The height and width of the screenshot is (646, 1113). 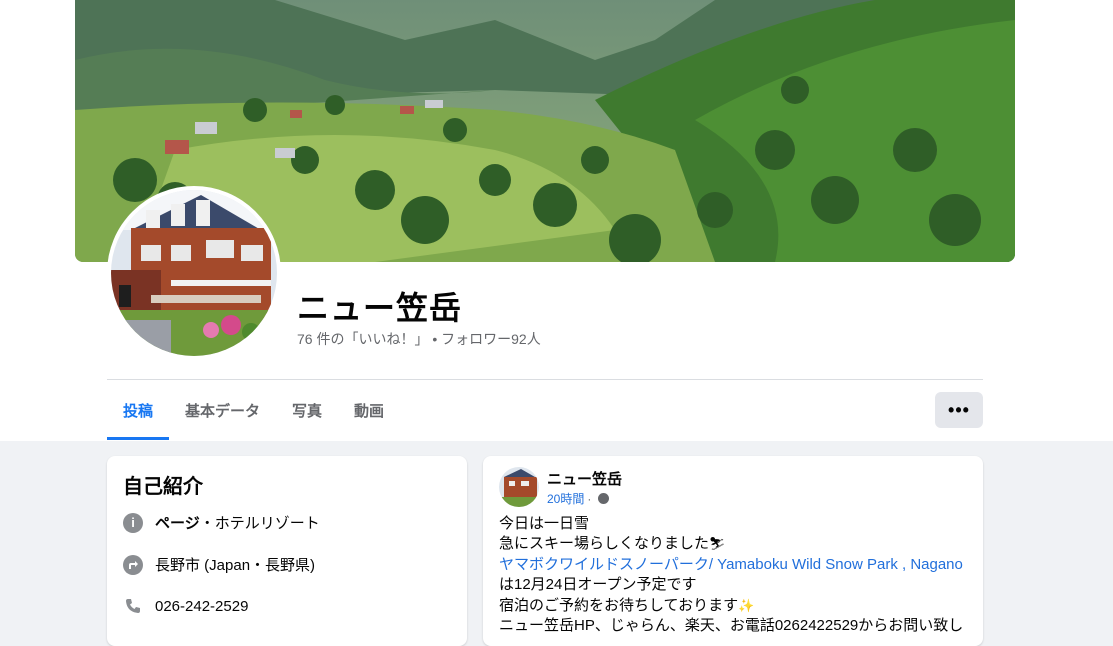 I want to click on post-author-avatar, so click(x=519, y=487).